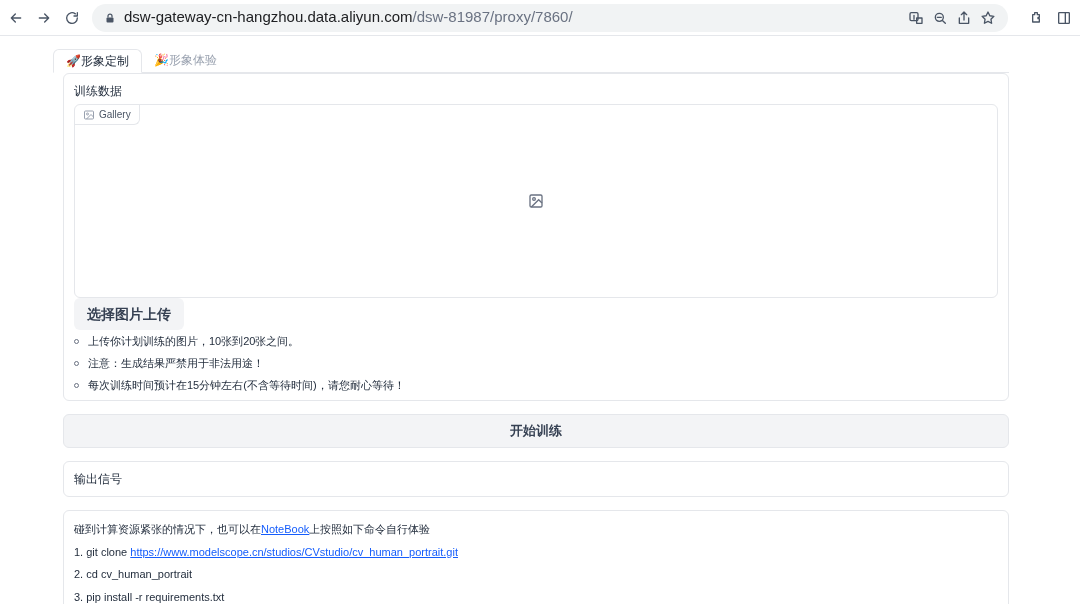 The width and height of the screenshot is (1080, 604). I want to click on tab: 🚀形象定制, so click(97, 61).